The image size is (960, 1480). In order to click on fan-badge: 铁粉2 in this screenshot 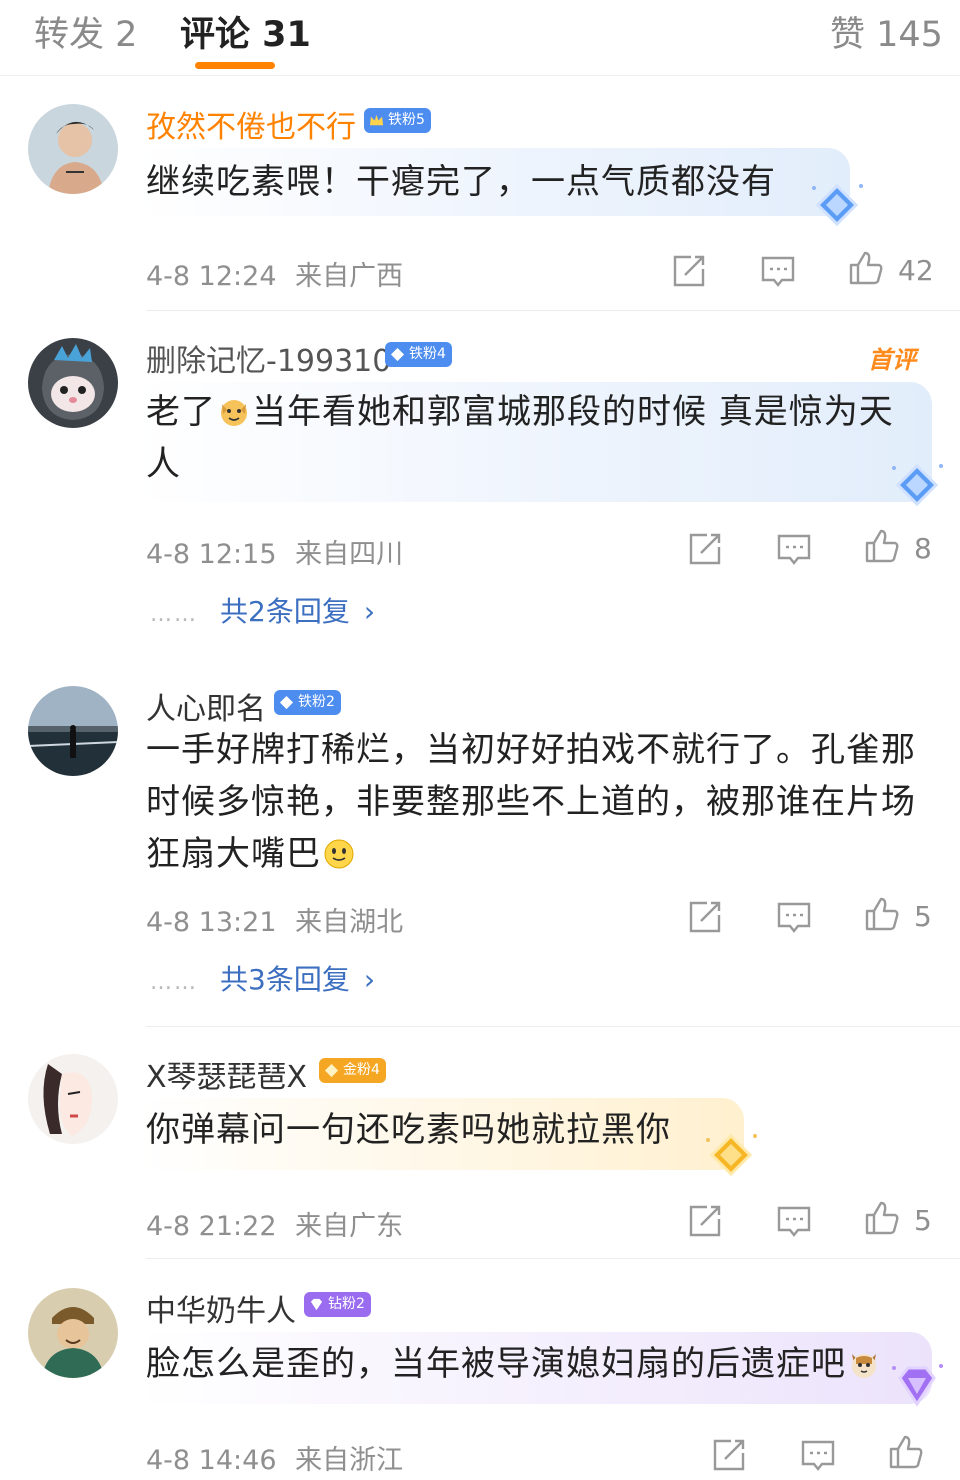, I will do `click(307, 702)`.